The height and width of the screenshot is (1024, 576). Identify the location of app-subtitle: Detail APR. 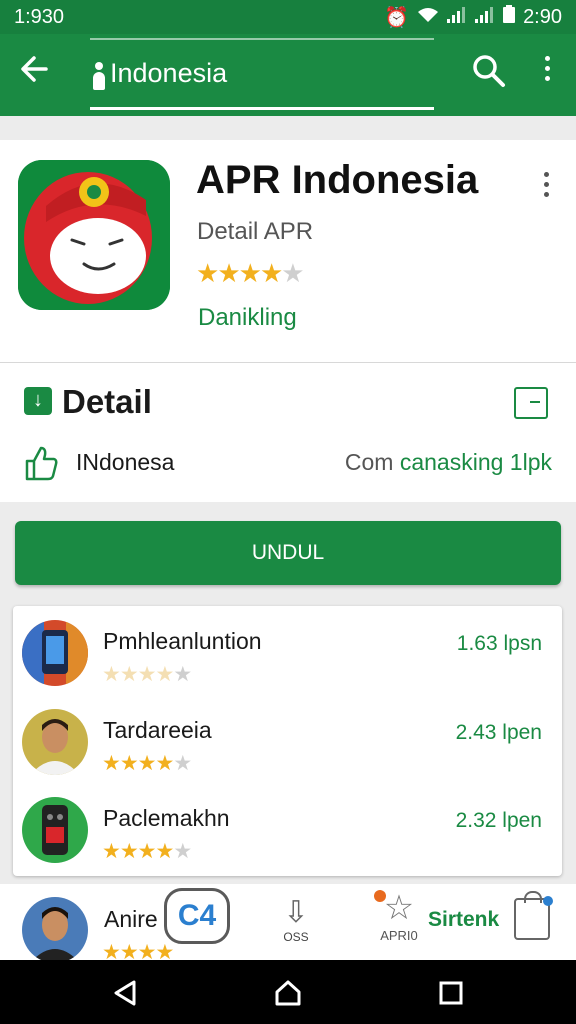
(255, 231).